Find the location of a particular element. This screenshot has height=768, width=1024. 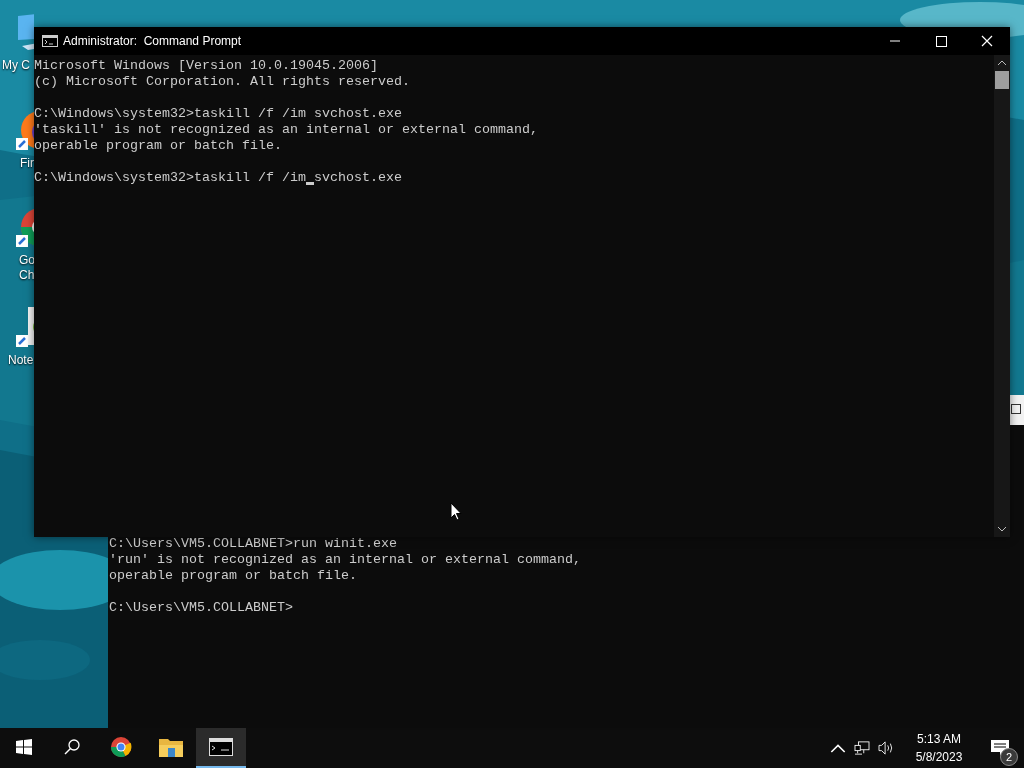

notification-count: 2 is located at coordinates (1009, 757).